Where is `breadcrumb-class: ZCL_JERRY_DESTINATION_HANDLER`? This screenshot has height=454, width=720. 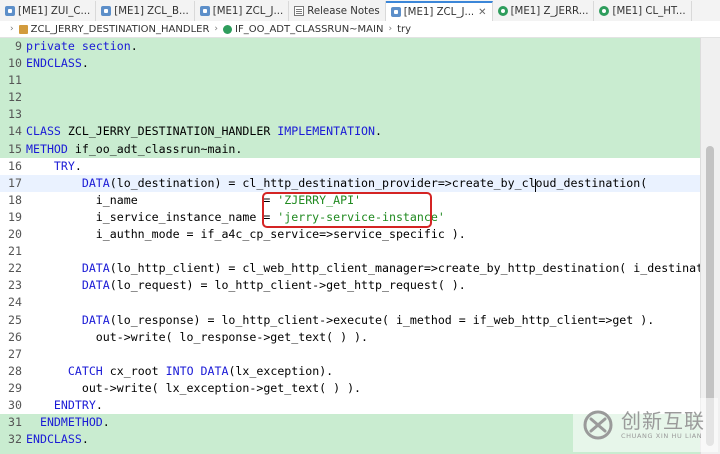
breadcrumb-class: ZCL_JERRY_DESTINATION_HANDLER is located at coordinates (120, 29).